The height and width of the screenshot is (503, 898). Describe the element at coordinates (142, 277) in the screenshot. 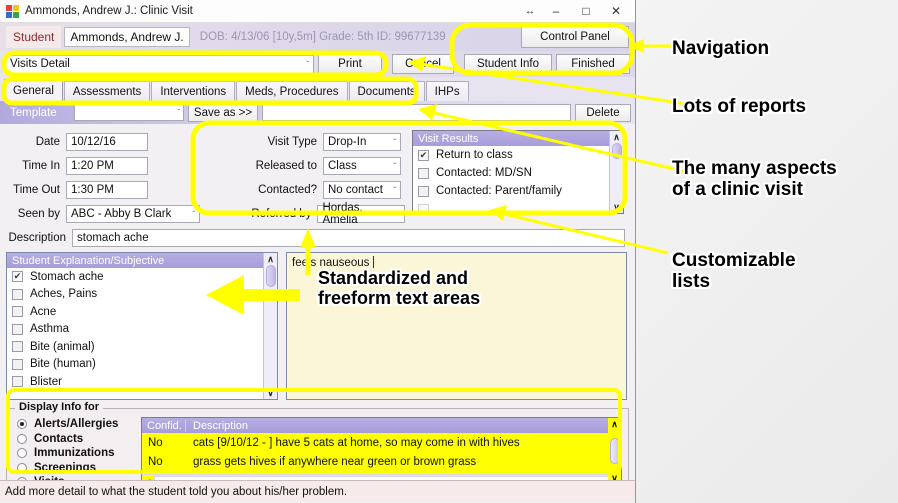

I see `list-item: ✔ Stomach ache` at that location.